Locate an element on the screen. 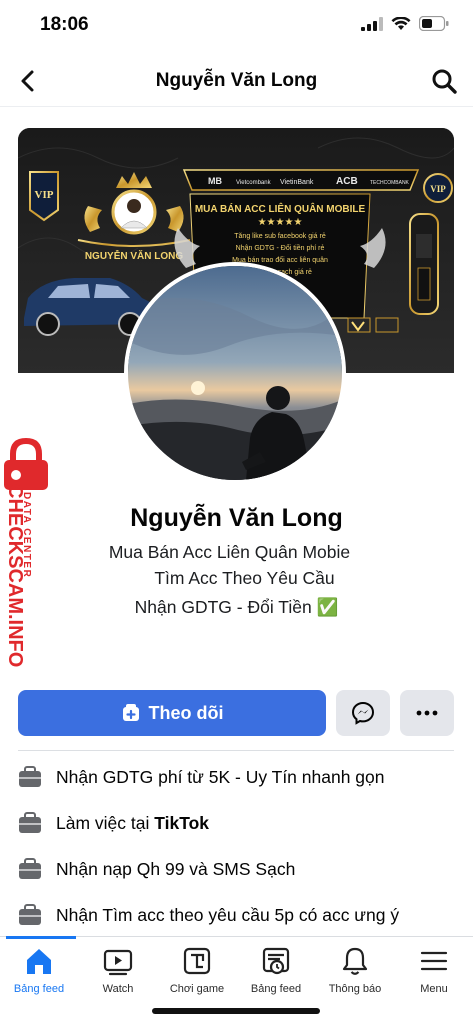 This screenshot has height=1024, width=473. intro-text-prefix: Làm việc tại is located at coordinates (105, 822).